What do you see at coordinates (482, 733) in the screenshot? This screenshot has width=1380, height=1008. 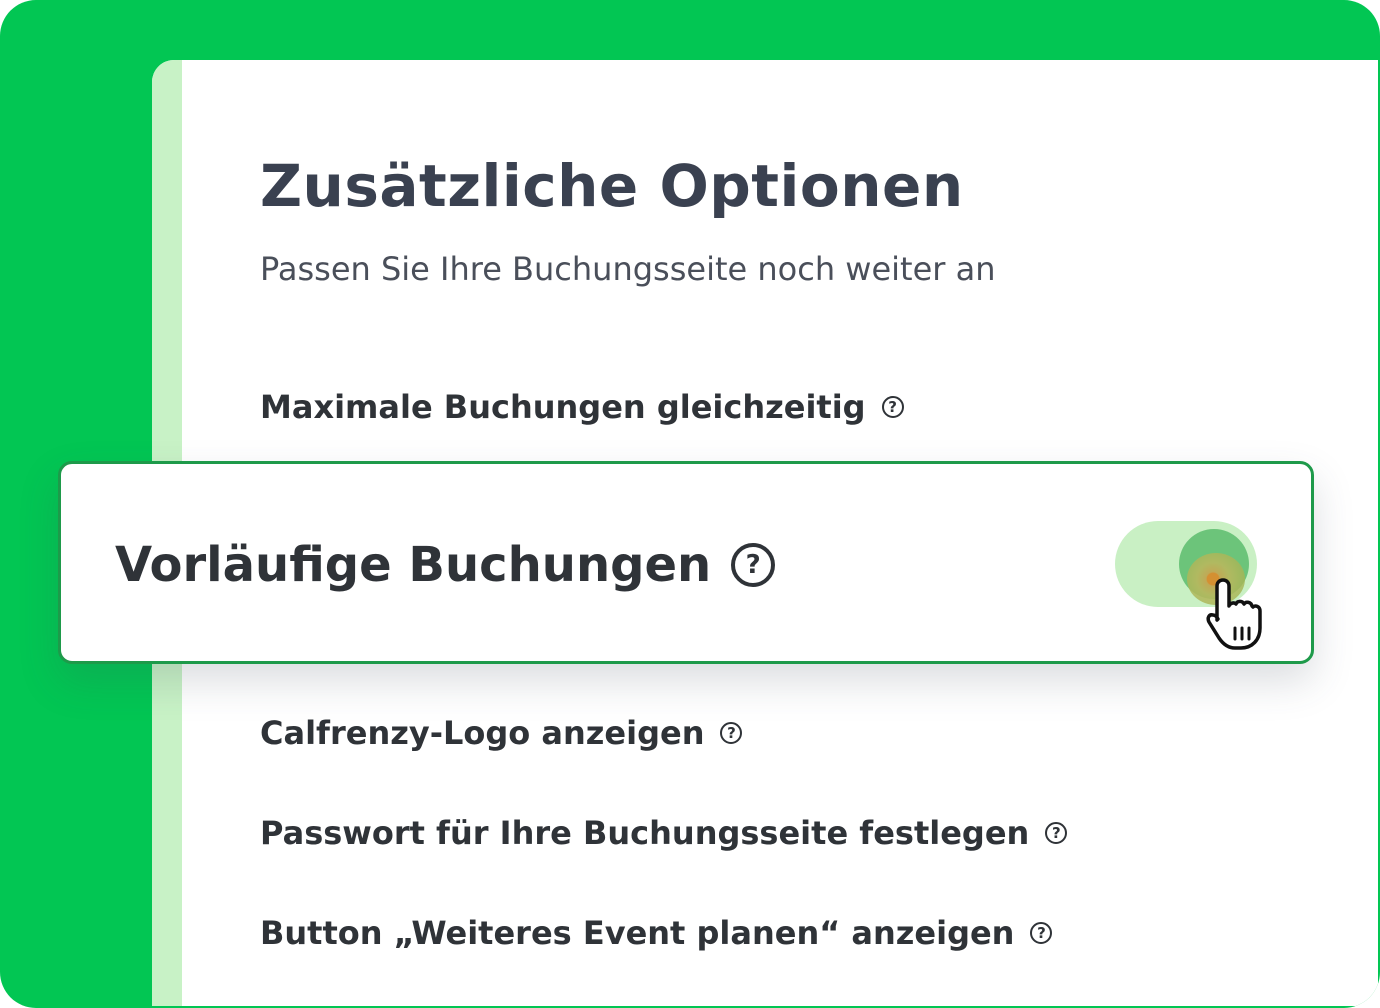 I see `option-label: Calfrenzy-Logo anzeigen` at bounding box center [482, 733].